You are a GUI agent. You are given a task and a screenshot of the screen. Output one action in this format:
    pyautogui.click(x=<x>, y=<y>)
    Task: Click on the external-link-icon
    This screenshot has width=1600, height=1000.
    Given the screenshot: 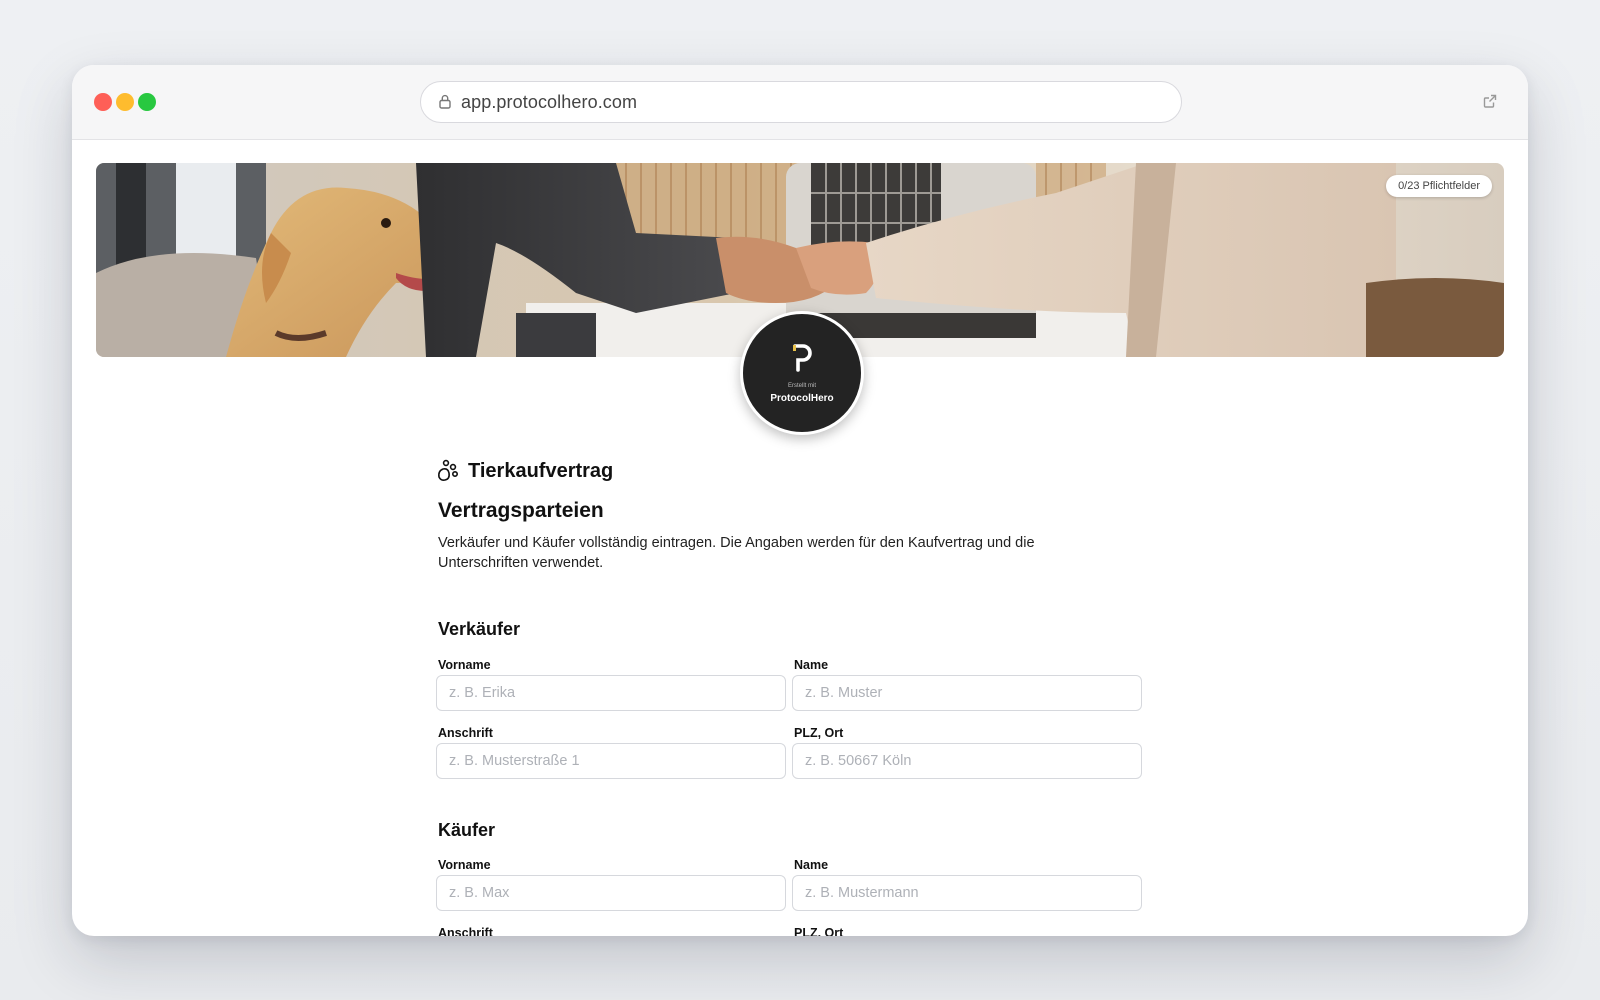 What is the action you would take?
    pyautogui.click(x=1490, y=101)
    